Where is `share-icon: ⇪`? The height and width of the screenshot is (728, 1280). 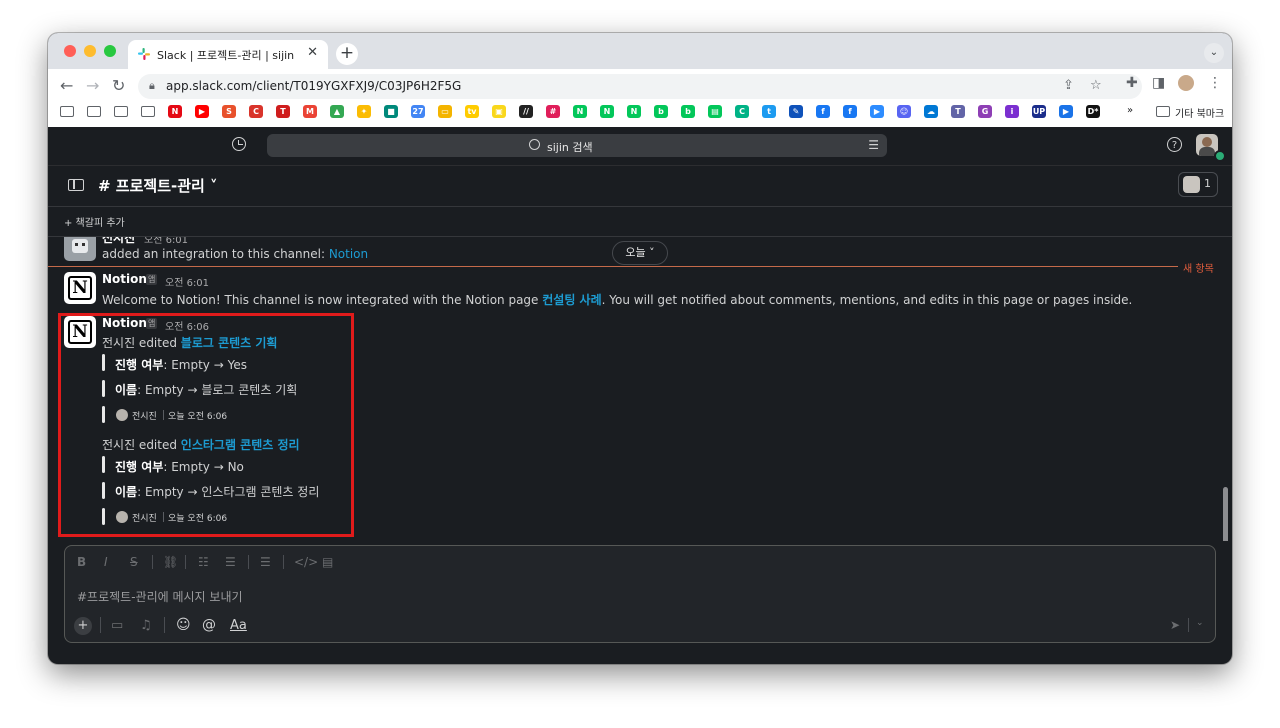
share-icon: ⇪ is located at coordinates (1068, 85).